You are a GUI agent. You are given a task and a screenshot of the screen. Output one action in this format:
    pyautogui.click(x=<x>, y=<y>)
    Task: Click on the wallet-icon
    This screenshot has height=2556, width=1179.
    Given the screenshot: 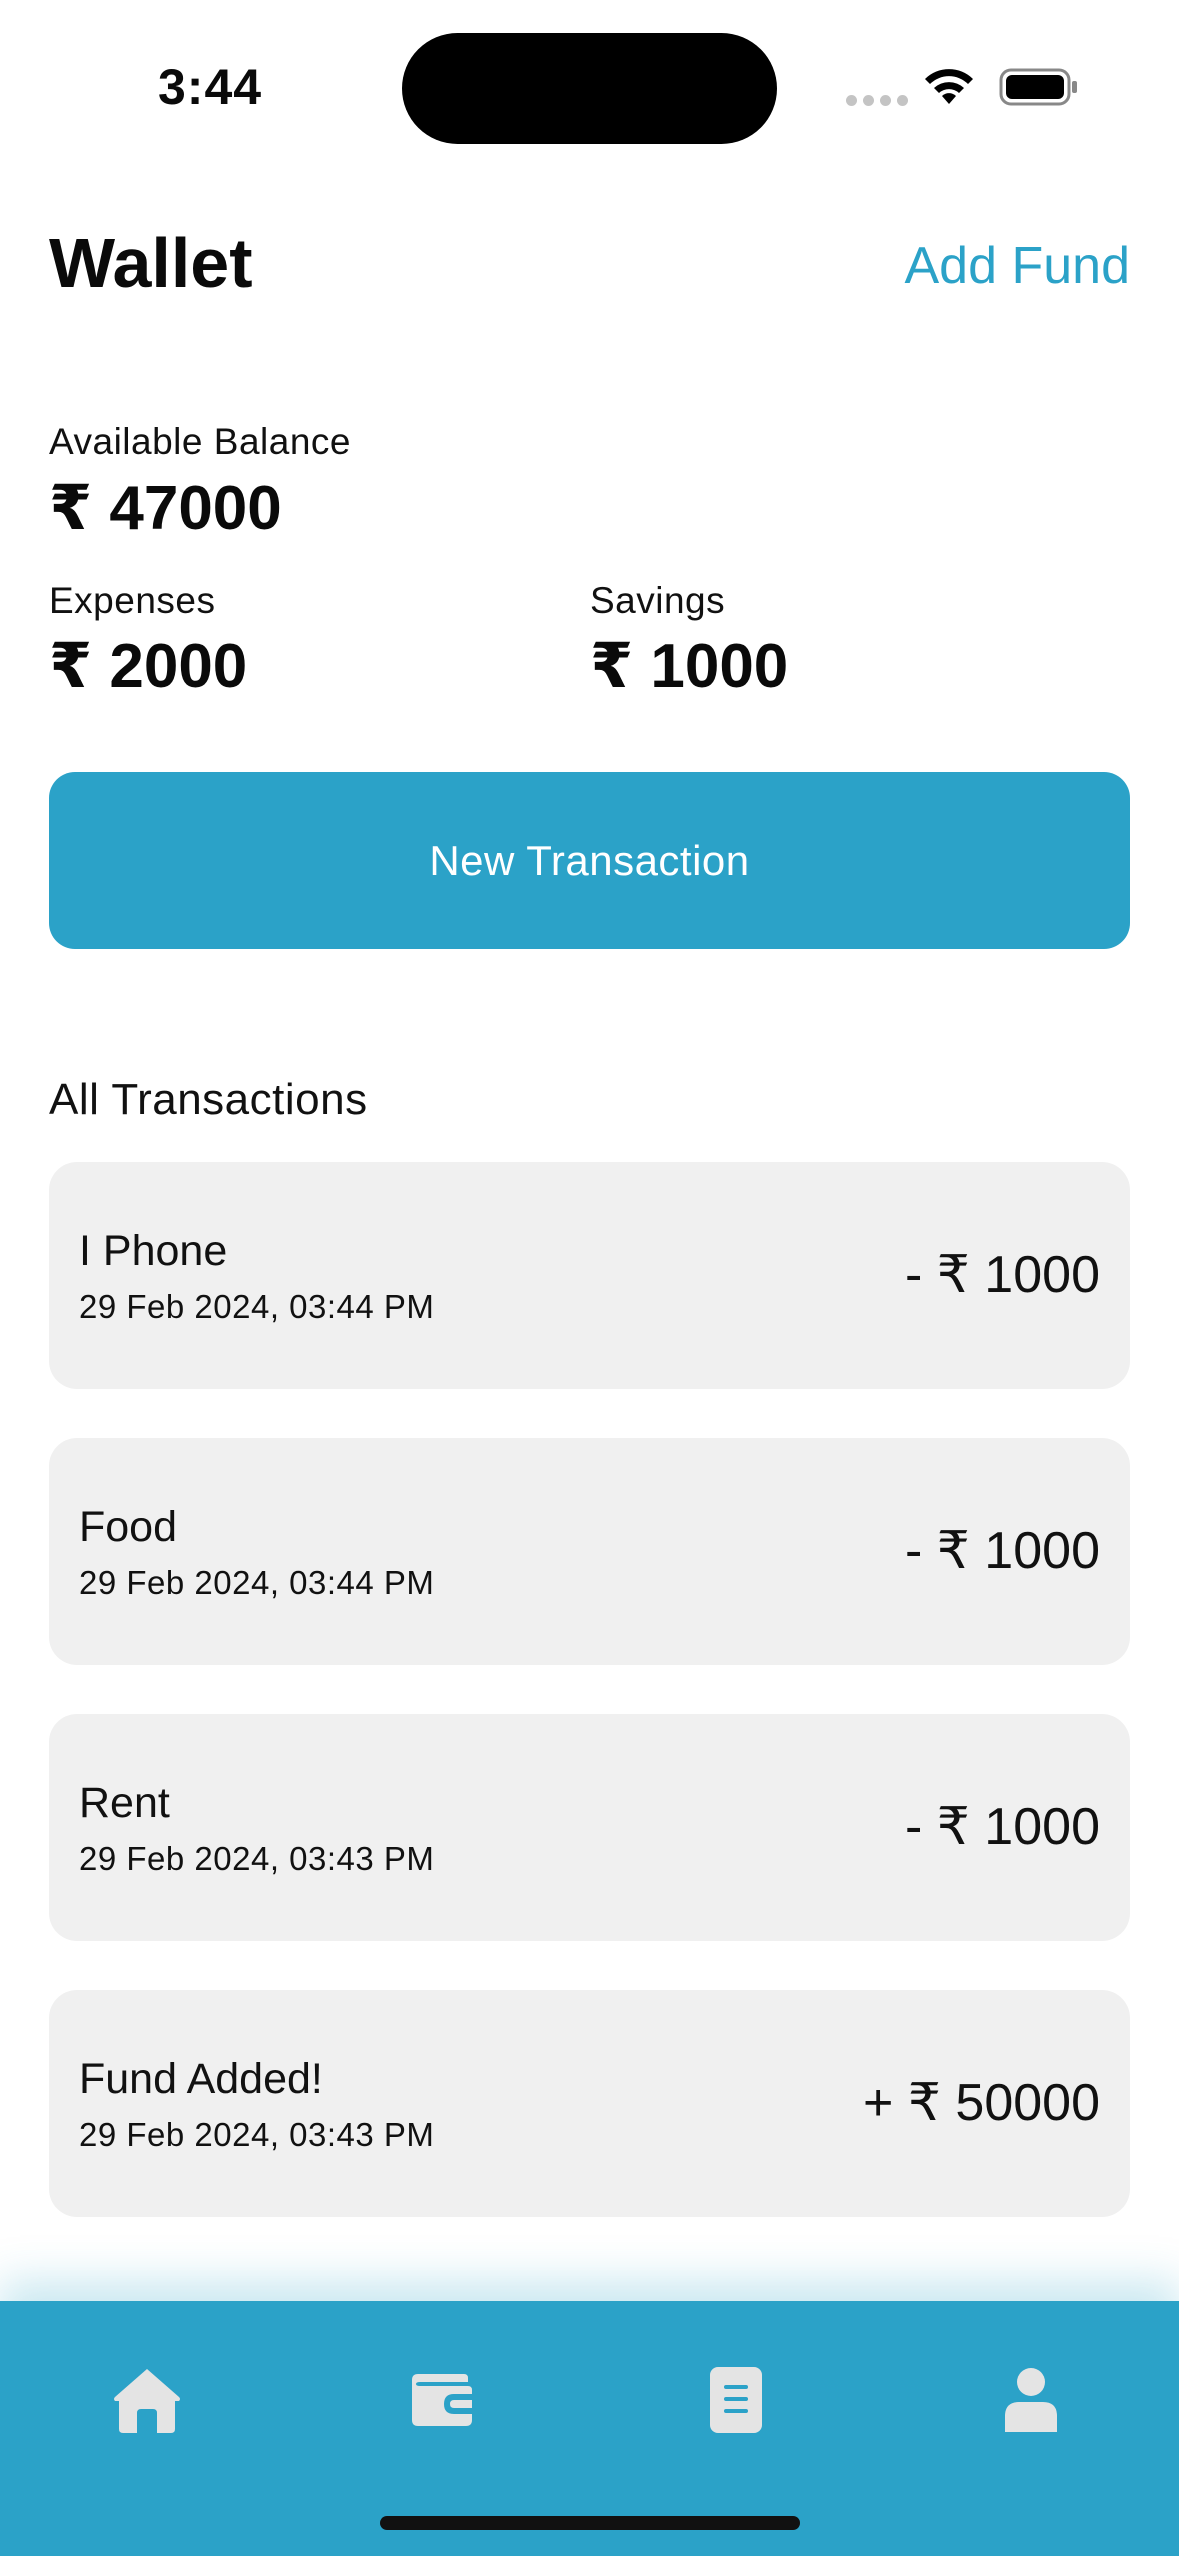 What is the action you would take?
    pyautogui.click(x=442, y=2400)
    